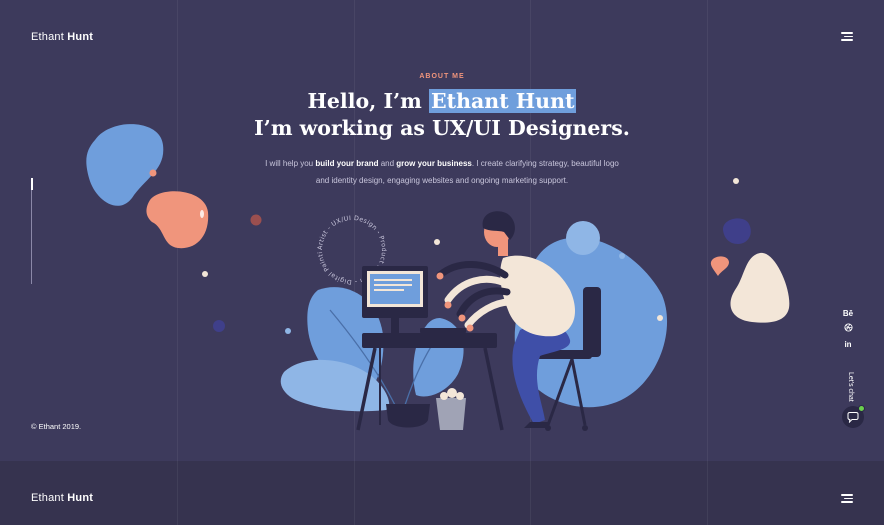 The image size is (884, 525). What do you see at coordinates (442, 493) in the screenshot?
I see `sticky-header-bar: Ethant Hunt` at bounding box center [442, 493].